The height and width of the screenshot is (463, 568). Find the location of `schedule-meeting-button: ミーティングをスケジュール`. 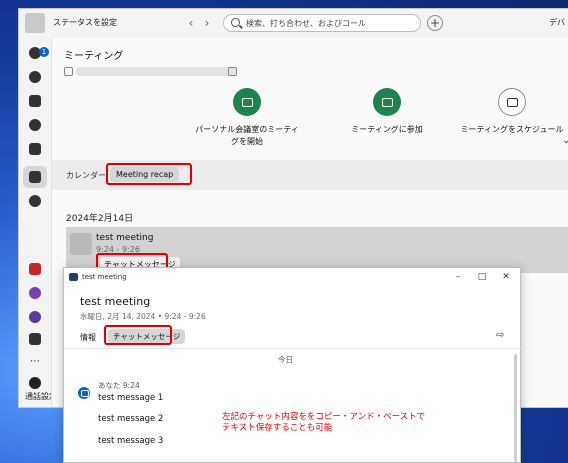

schedule-meeting-button: ミーティングをスケジュール is located at coordinates (512, 112).